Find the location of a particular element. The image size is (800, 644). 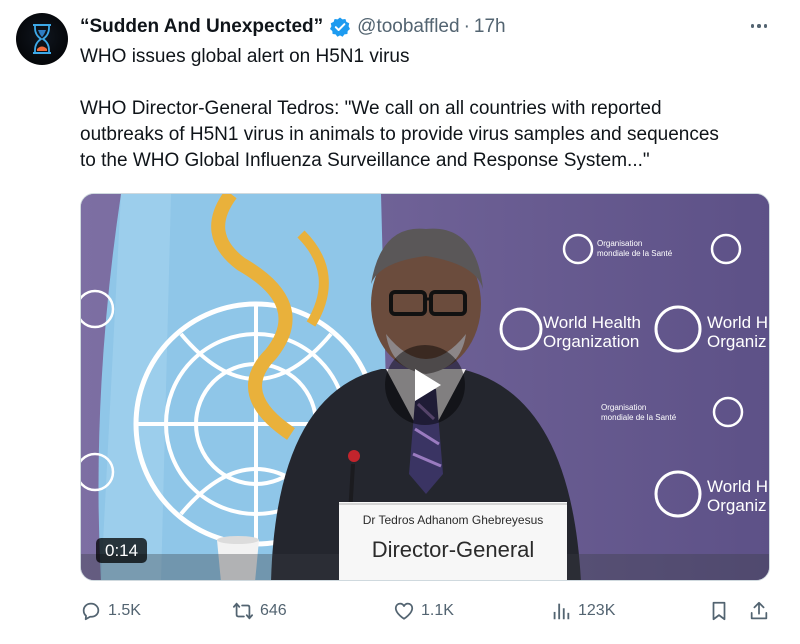

play-icon is located at coordinates (425, 385).